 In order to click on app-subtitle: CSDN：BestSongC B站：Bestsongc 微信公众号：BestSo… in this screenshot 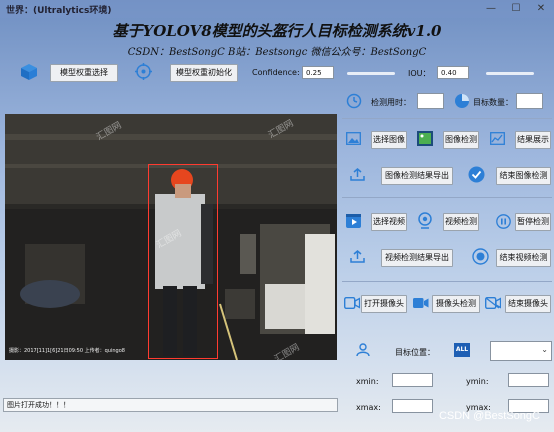, I will do `click(277, 52)`.